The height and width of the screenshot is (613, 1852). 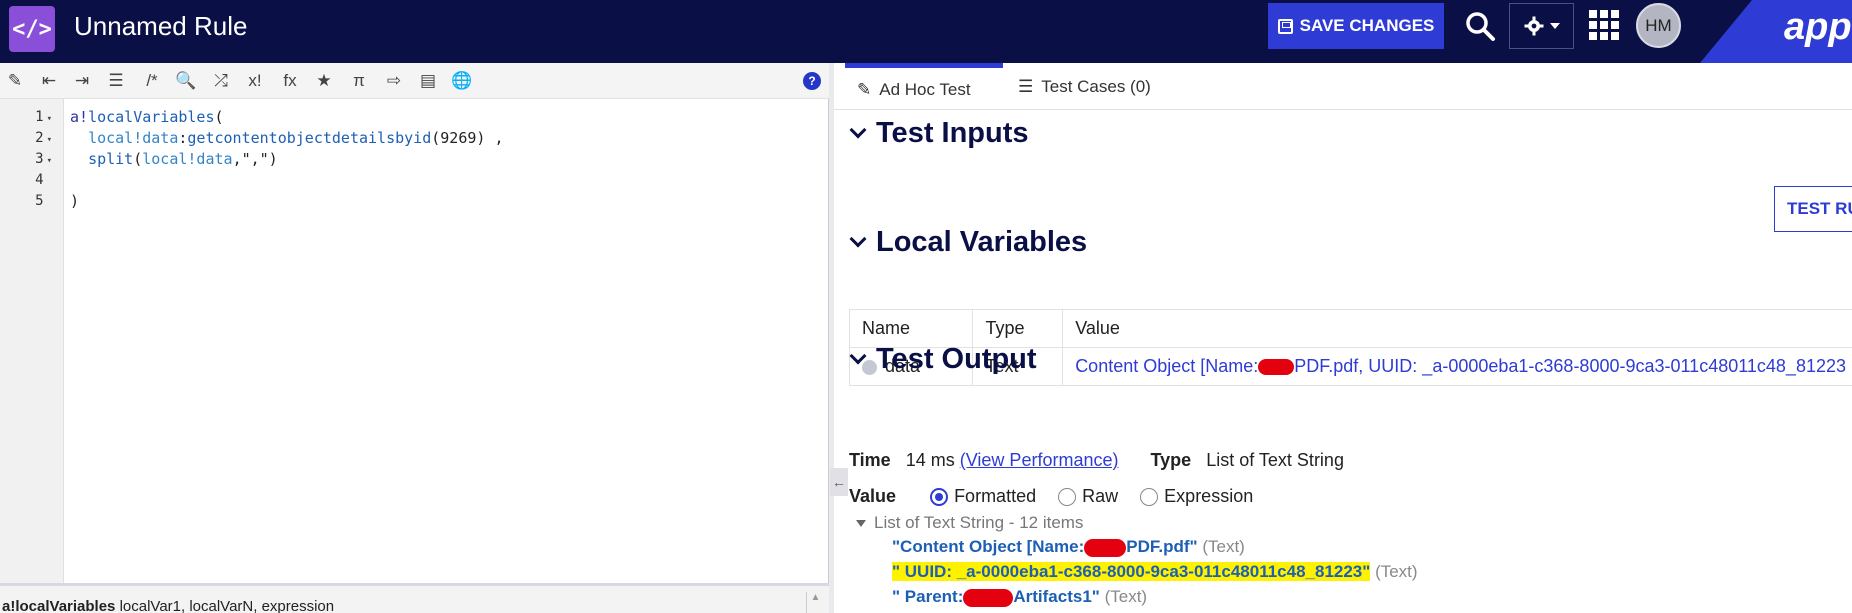 I want to click on column-header-value: Value, so click(x=1457, y=328).